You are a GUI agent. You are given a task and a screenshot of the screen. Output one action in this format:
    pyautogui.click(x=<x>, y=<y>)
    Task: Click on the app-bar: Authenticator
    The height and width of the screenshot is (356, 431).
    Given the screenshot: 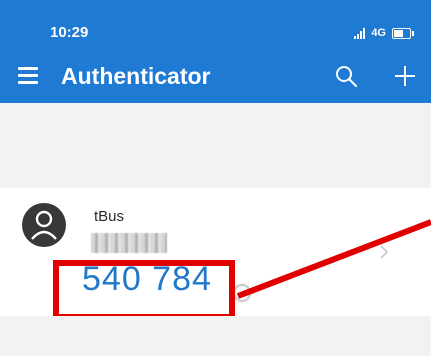 What is the action you would take?
    pyautogui.click(x=215, y=76)
    